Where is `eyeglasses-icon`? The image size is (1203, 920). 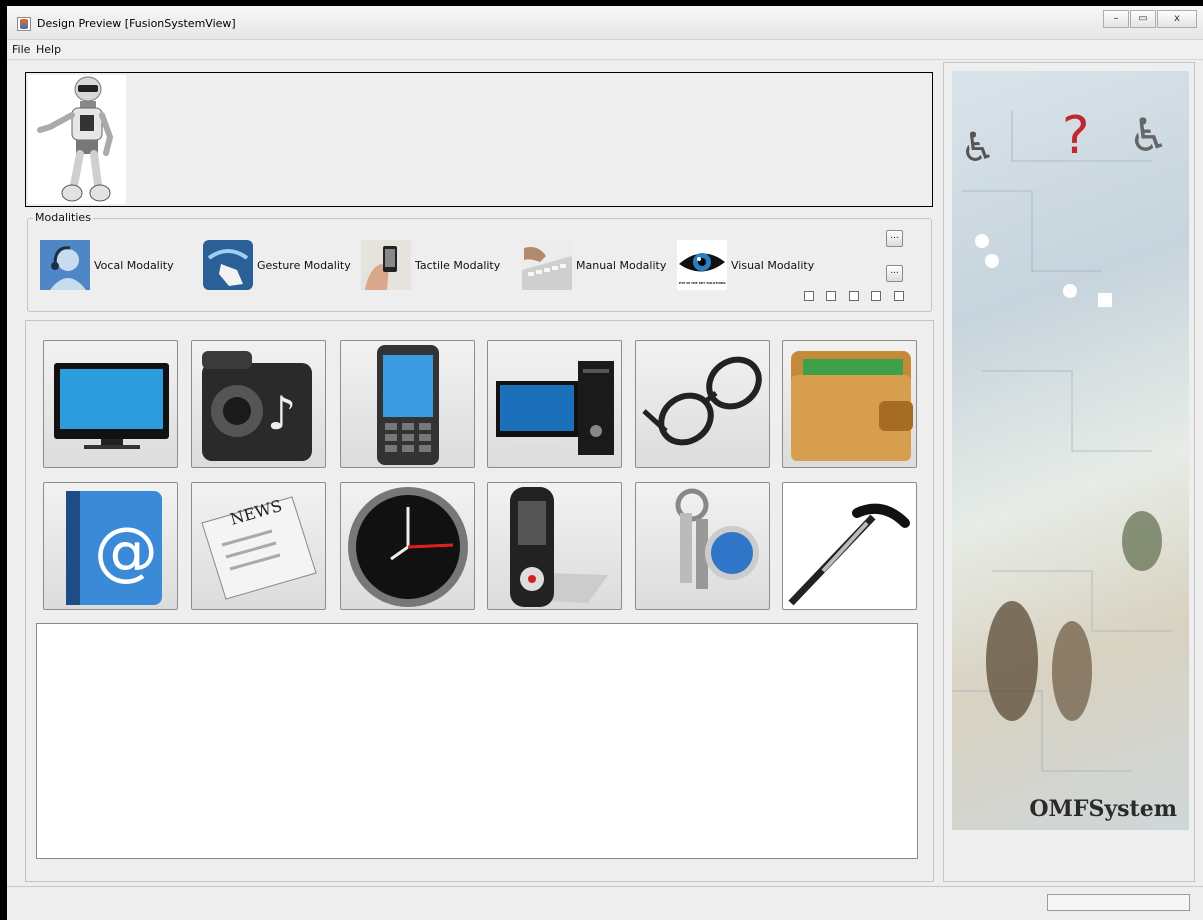
eyeglasses-icon is located at coordinates (702, 401).